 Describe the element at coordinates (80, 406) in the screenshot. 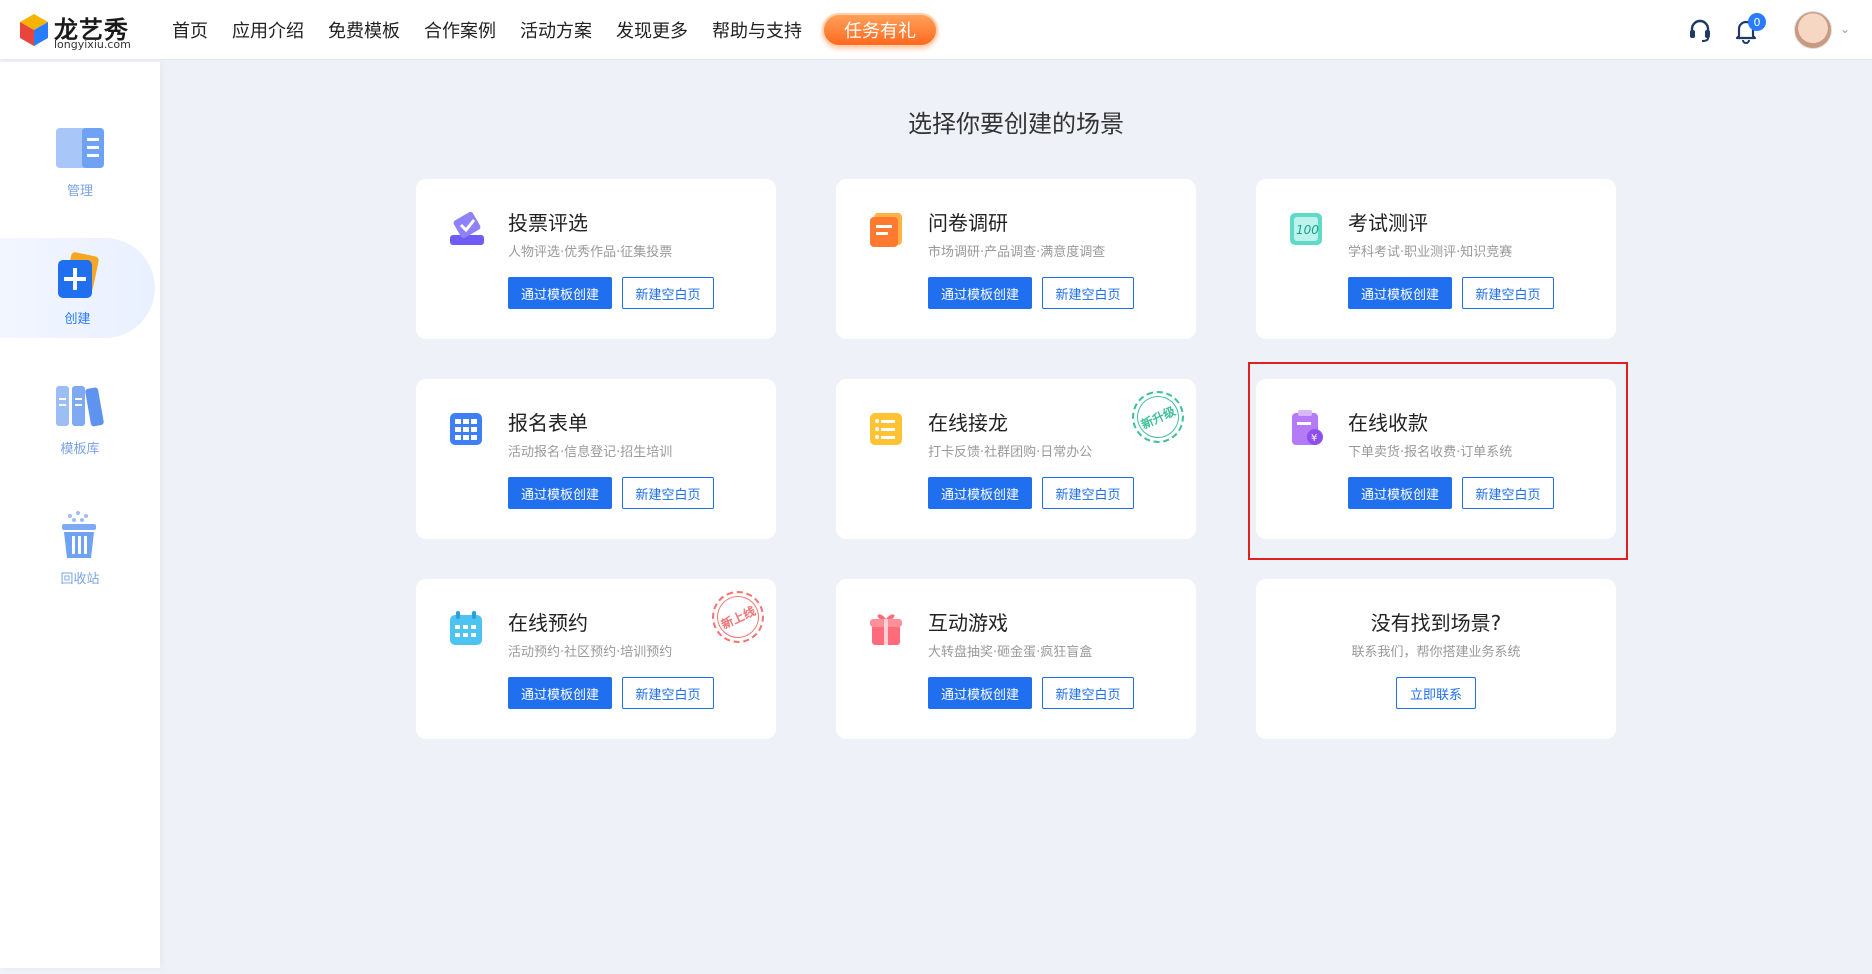

I see `template-library-icon` at that location.